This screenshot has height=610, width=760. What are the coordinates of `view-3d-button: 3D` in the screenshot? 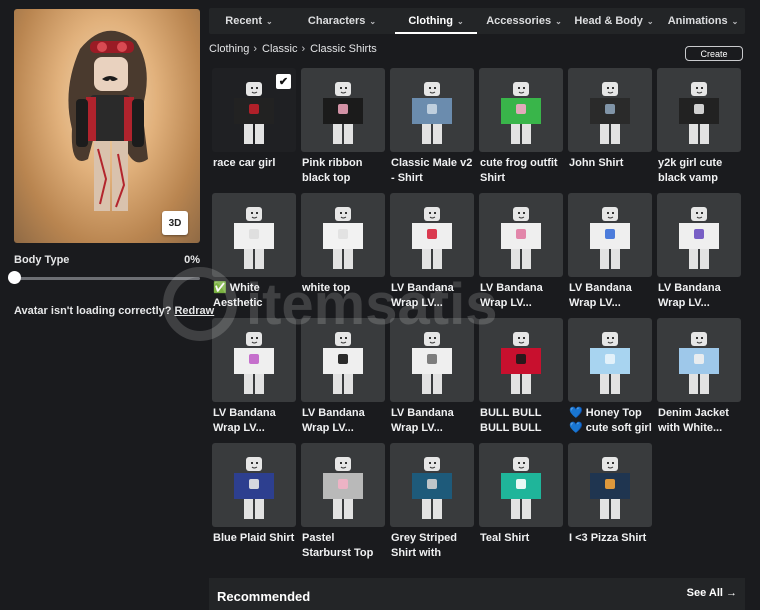 It's located at (175, 223).